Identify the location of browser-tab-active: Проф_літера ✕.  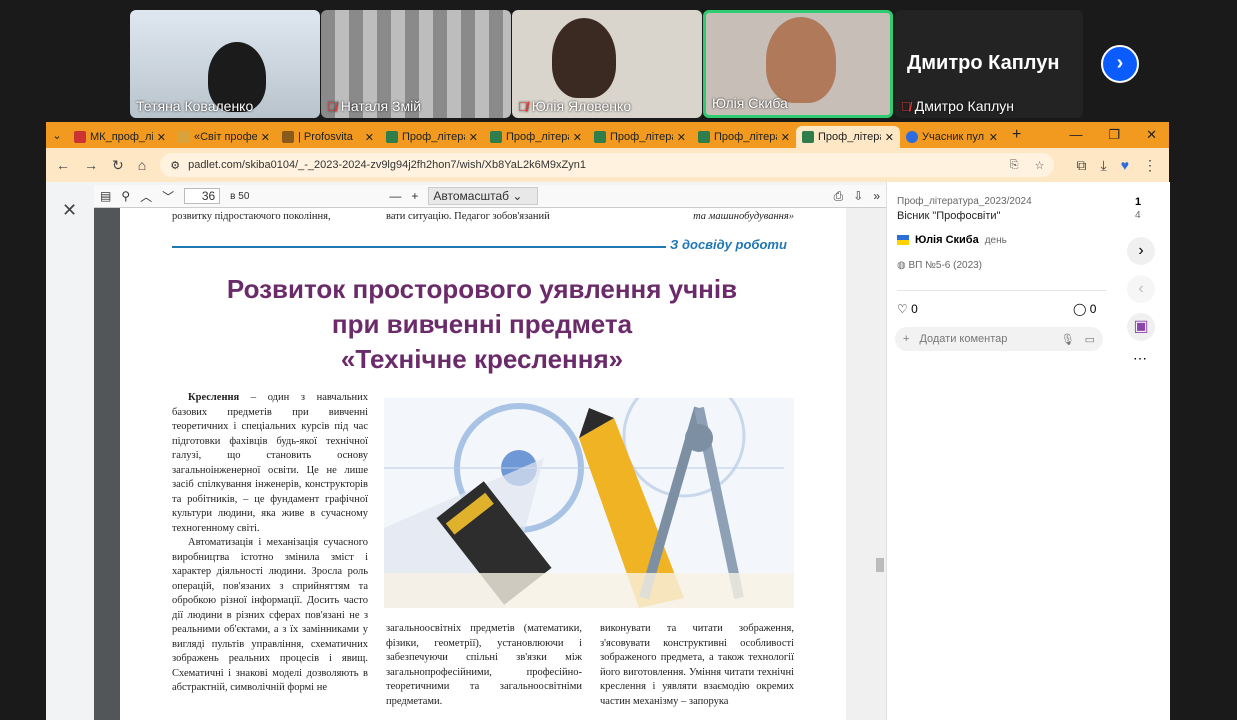
(848, 137).